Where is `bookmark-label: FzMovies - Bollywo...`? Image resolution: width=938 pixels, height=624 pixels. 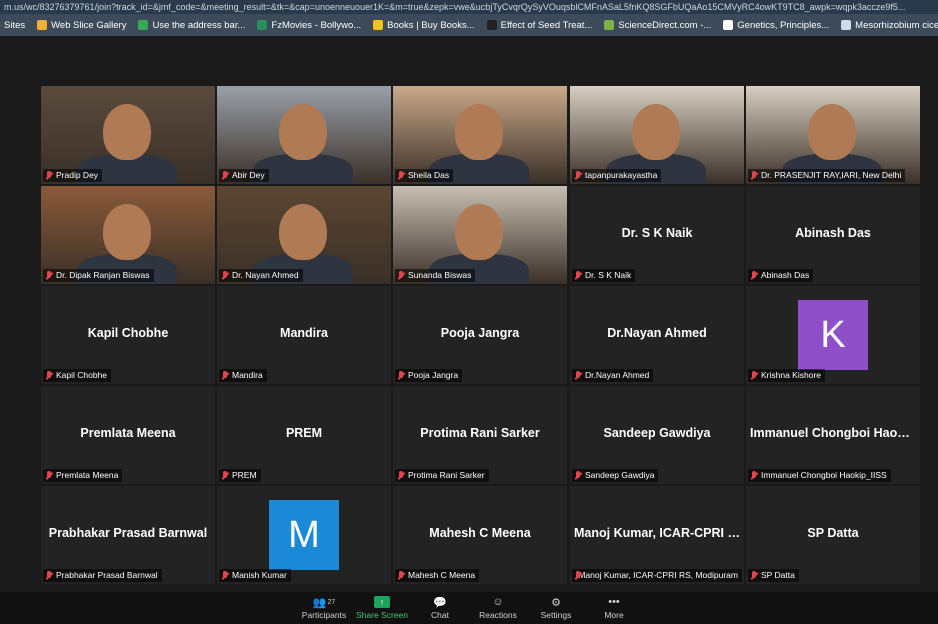 bookmark-label: FzMovies - Bollywo... is located at coordinates (316, 25).